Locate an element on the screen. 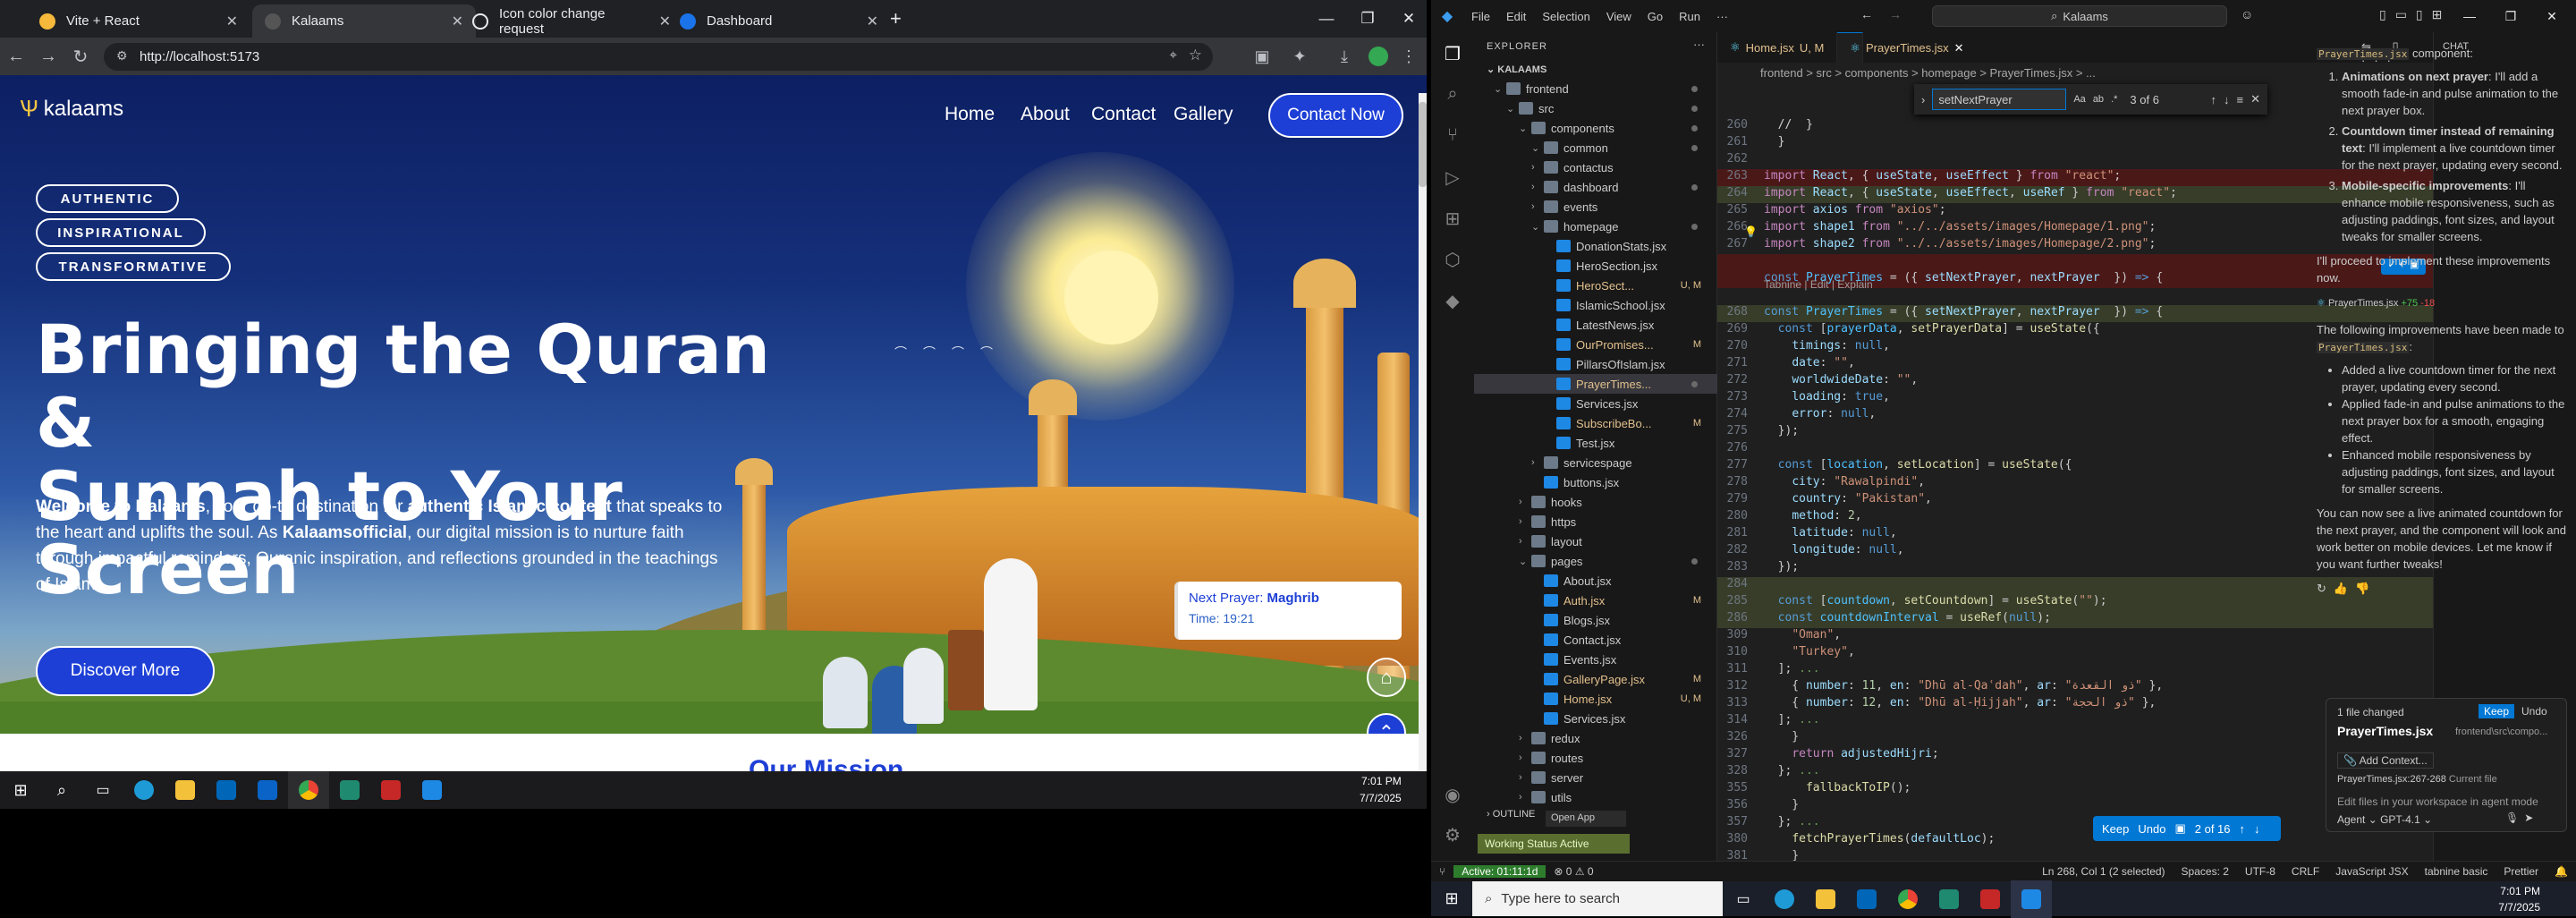 The width and height of the screenshot is (2576, 918). workspace-root: ⌄ KALAAMS is located at coordinates (1516, 69).